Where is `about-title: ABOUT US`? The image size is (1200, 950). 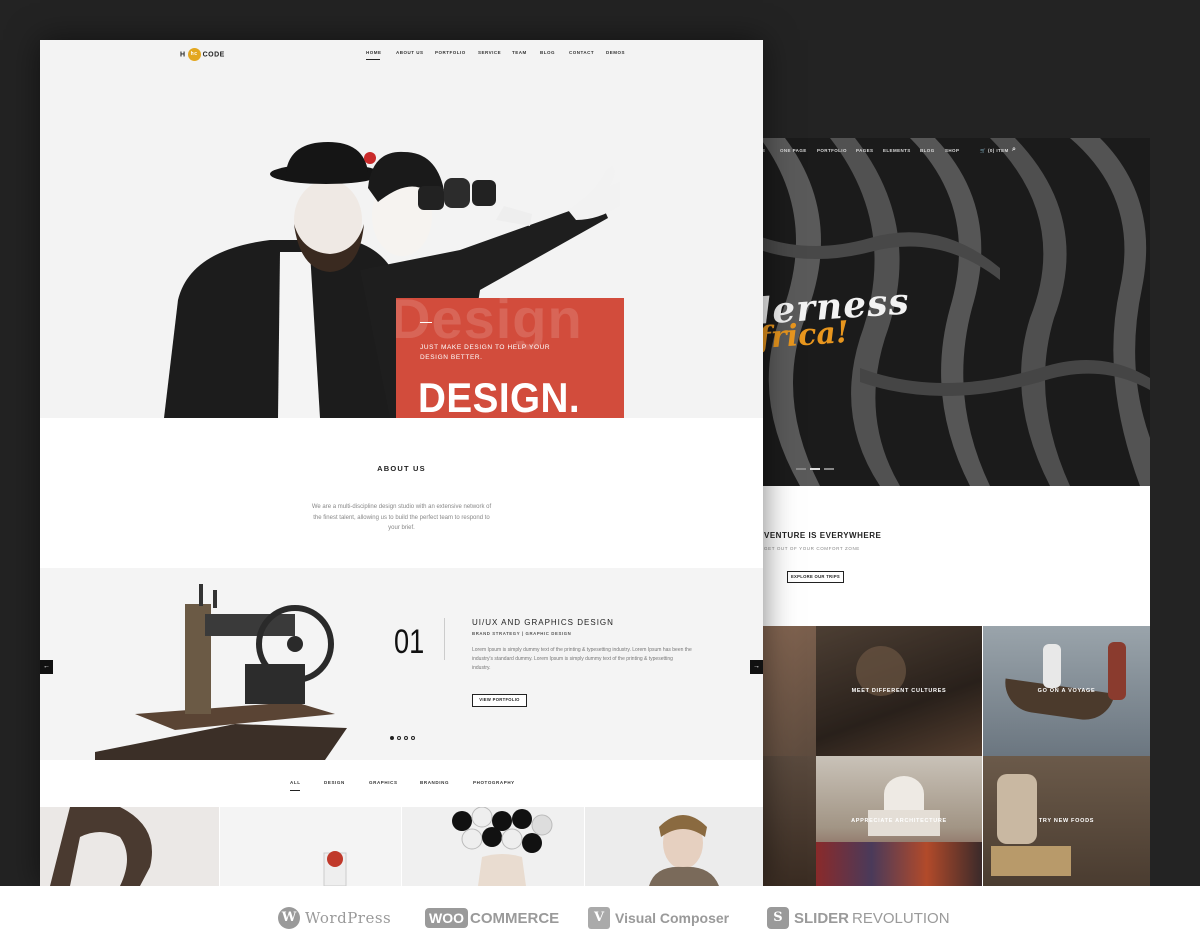 about-title: ABOUT US is located at coordinates (401, 468).